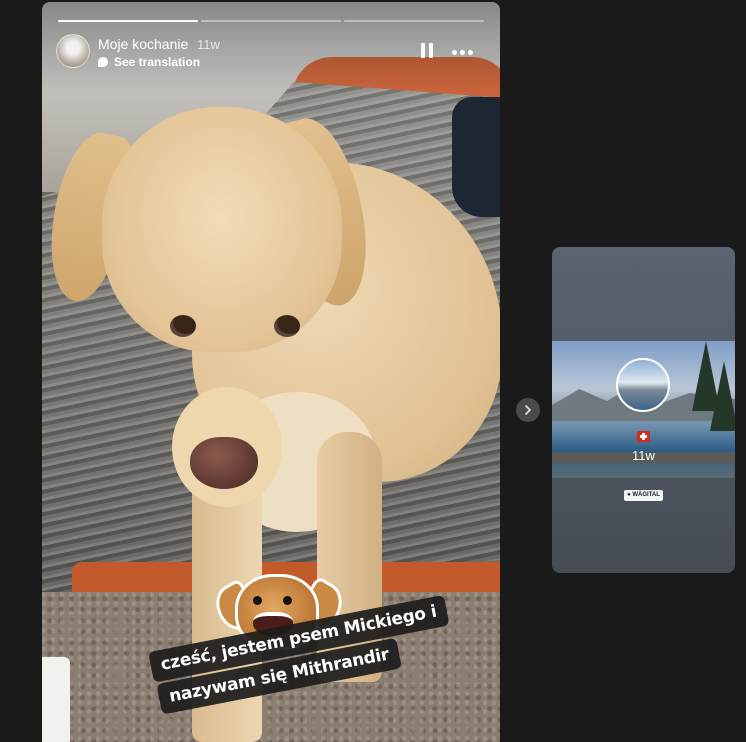 Image resolution: width=746 pixels, height=742 pixels. I want to click on see-translation-label: See translation, so click(157, 62).